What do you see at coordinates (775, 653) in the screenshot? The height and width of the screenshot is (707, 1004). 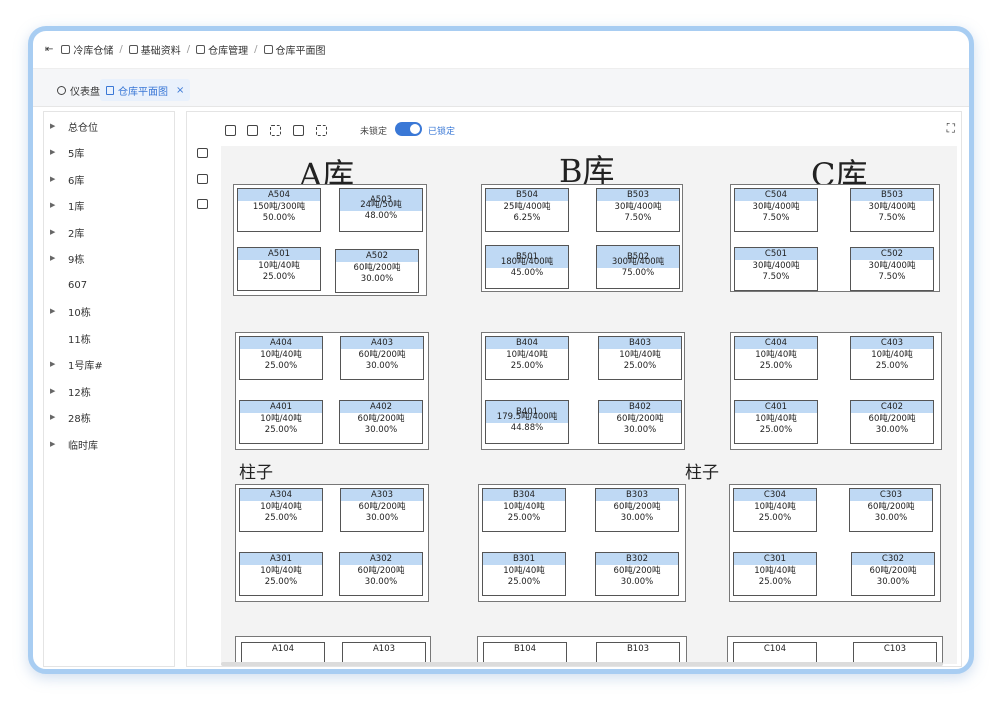 I see `storage-cell-c104: C104` at bounding box center [775, 653].